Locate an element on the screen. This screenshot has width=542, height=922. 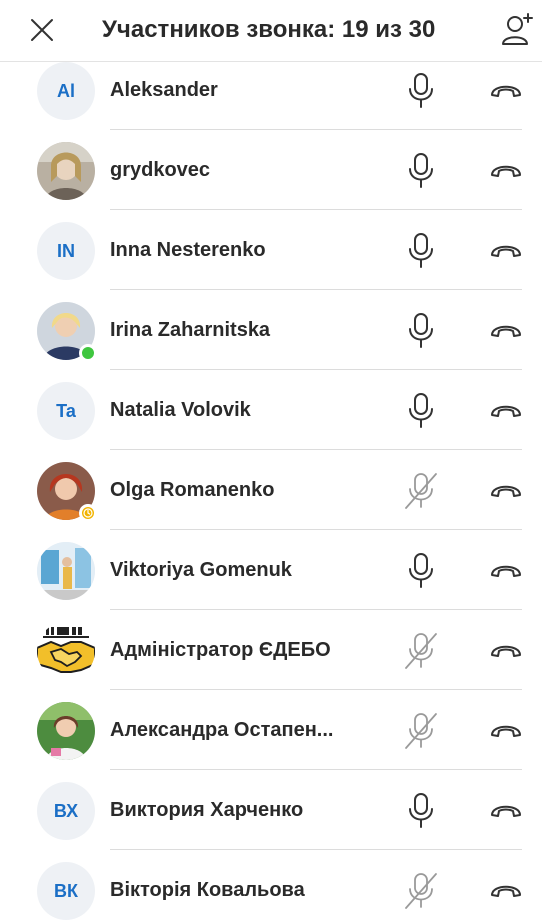
participant-row: grydkovec is located at coordinates (271, 170).